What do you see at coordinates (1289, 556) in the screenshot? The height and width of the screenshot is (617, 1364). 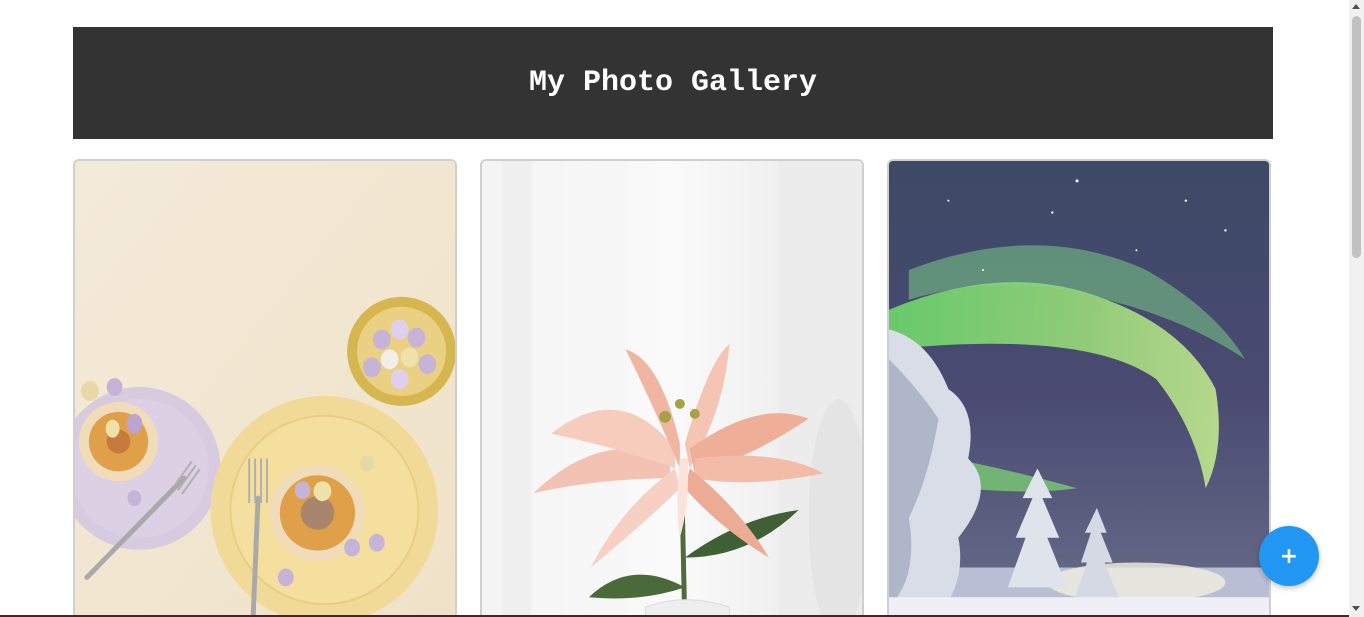 I see `add-photo-button: +` at bounding box center [1289, 556].